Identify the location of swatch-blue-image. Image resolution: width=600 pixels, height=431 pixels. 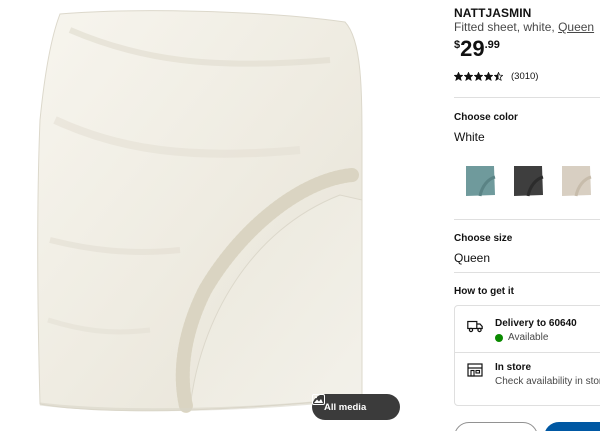
(480, 181).